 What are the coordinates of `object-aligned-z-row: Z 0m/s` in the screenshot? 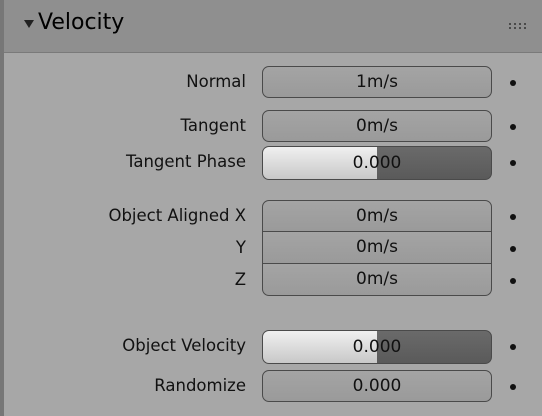 It's located at (273, 281).